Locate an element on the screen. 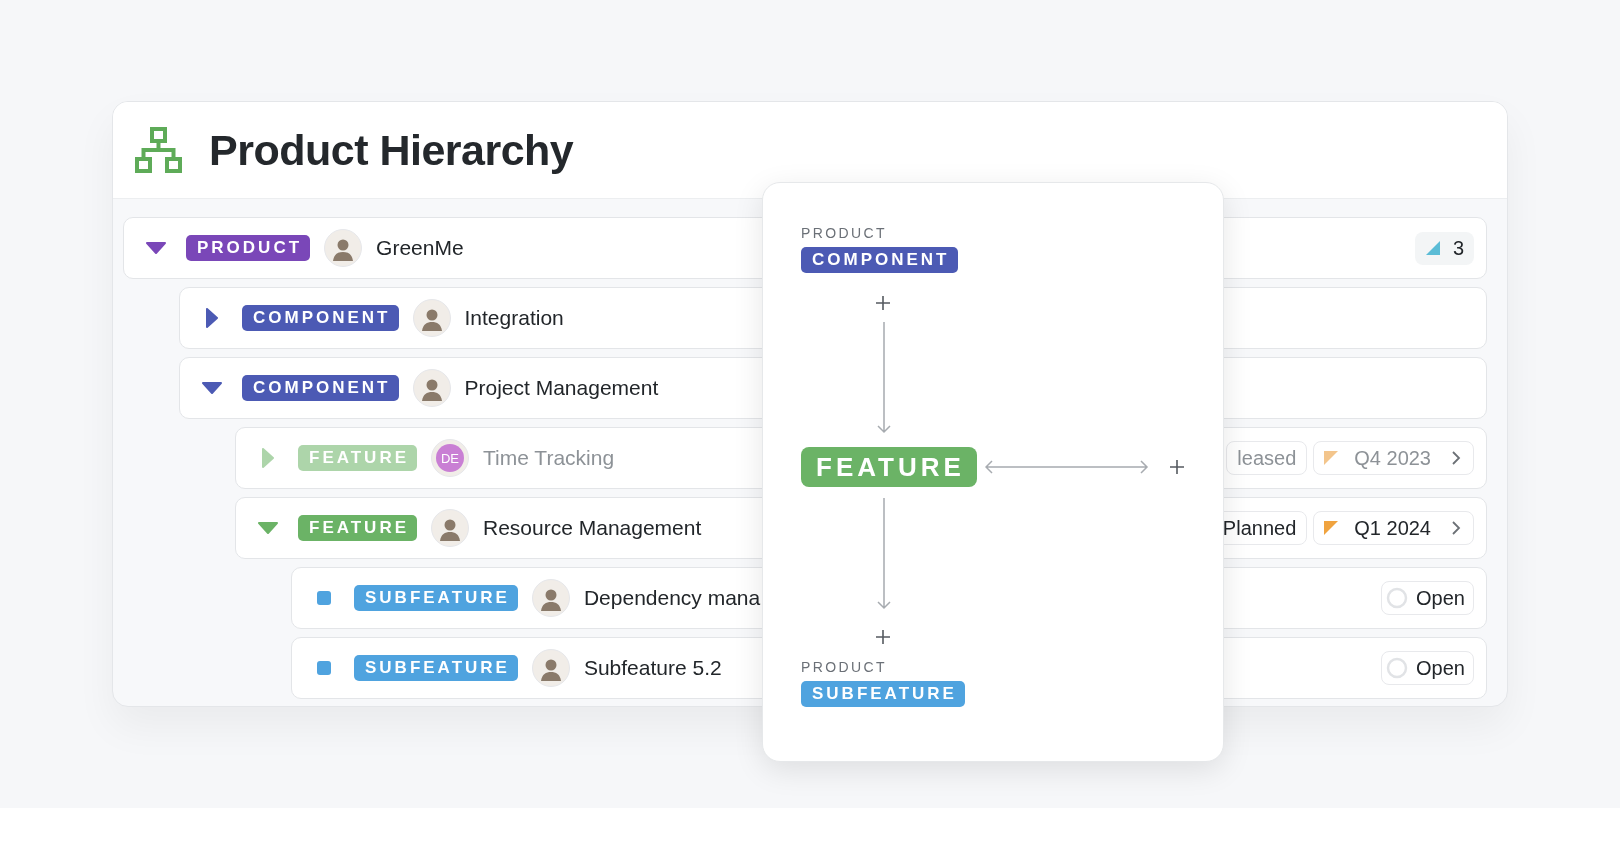 Image resolution: width=1620 pixels, height=848 pixels. page-title: Product Hierarchy is located at coordinates (391, 150).